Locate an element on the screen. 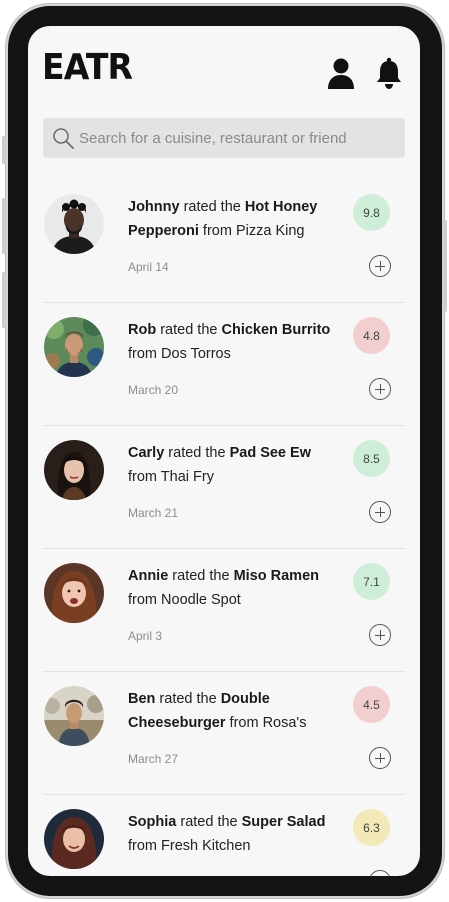  app-logo: EATR is located at coordinates (87, 67).